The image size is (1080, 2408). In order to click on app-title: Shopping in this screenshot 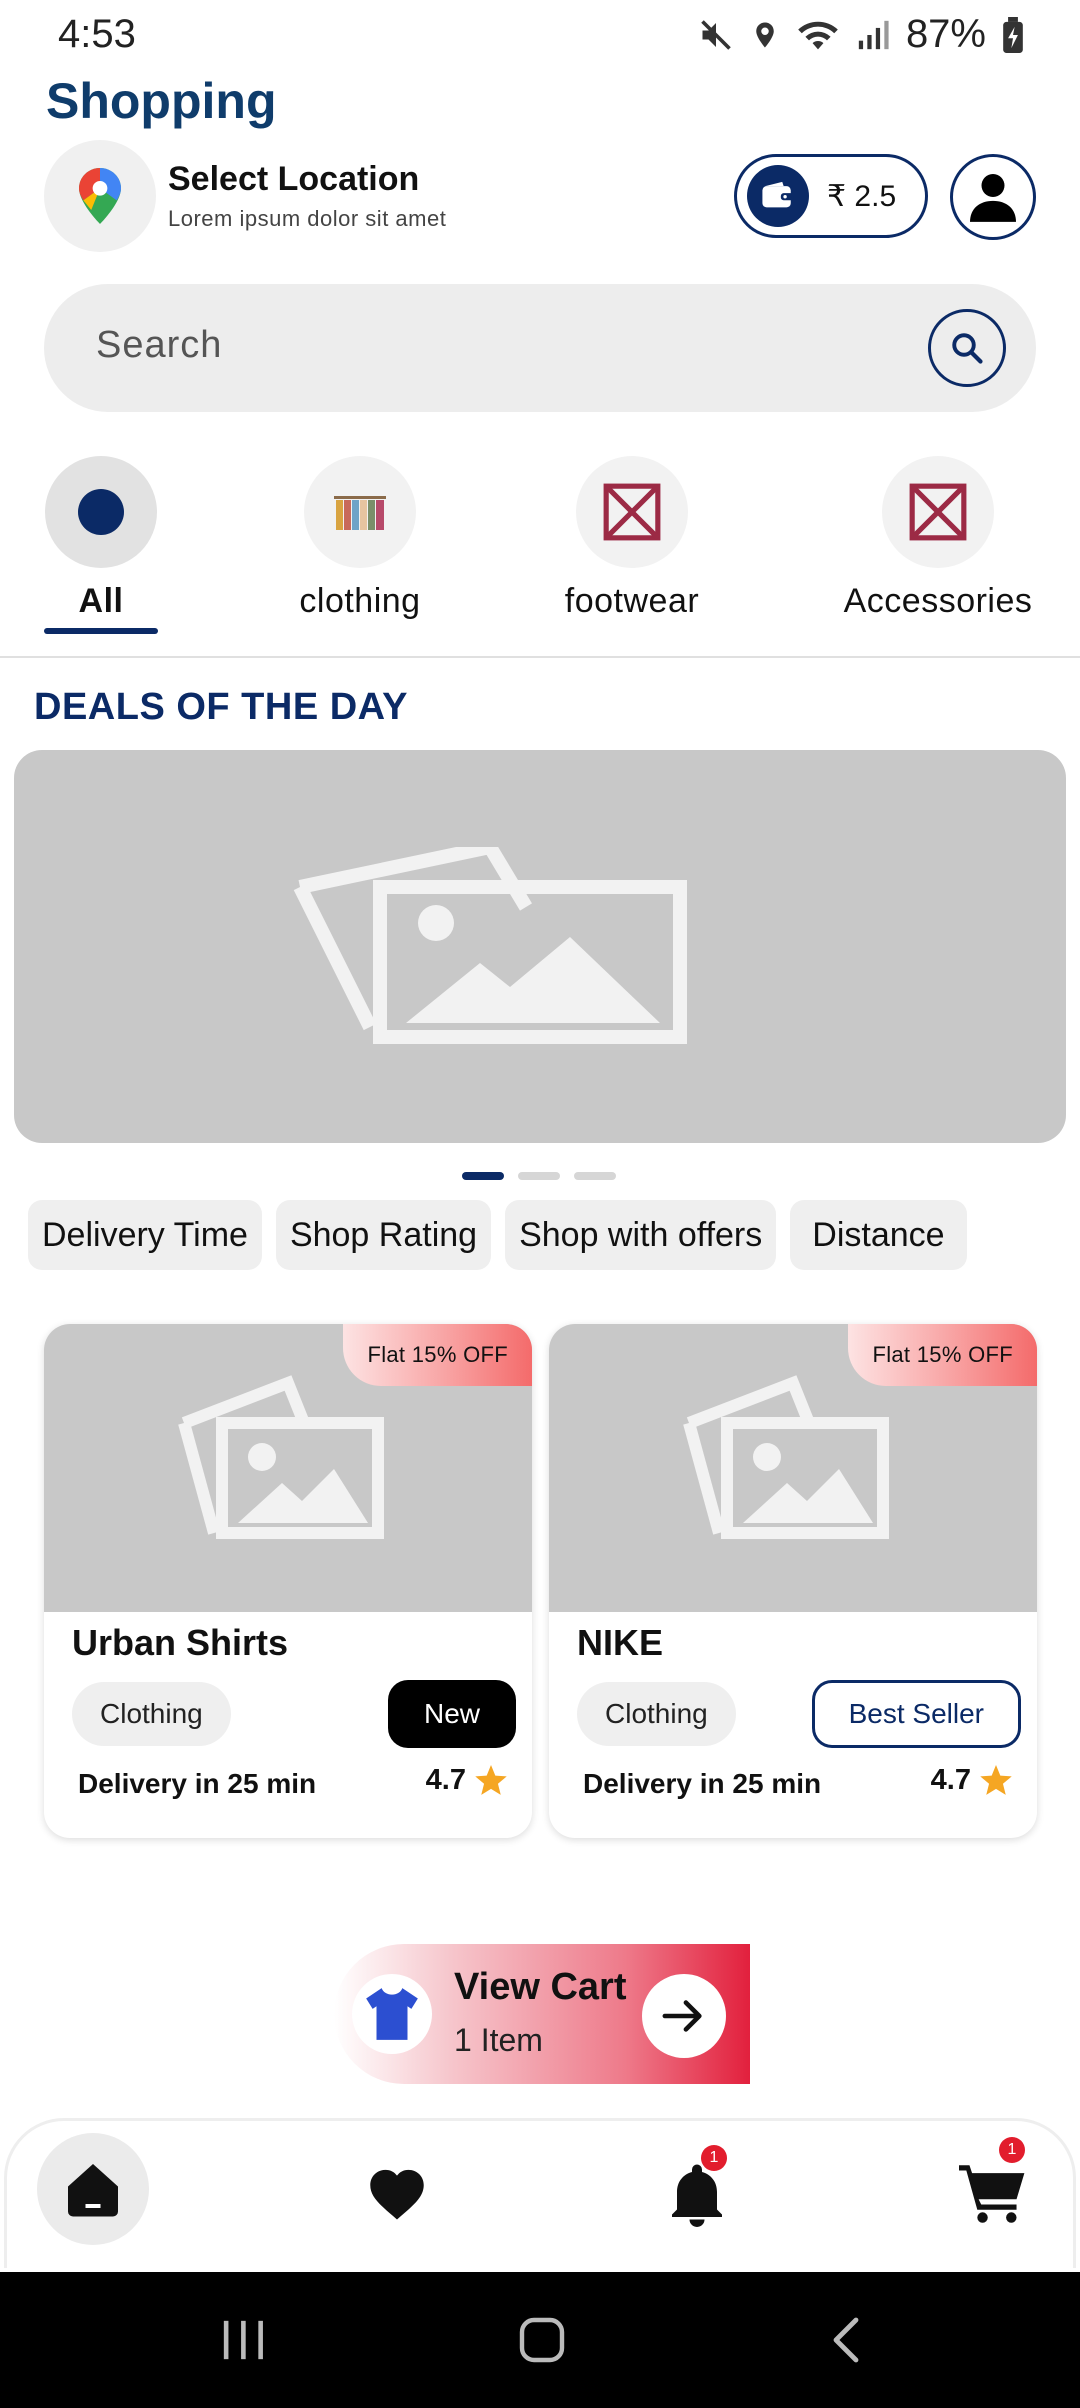, I will do `click(161, 101)`.